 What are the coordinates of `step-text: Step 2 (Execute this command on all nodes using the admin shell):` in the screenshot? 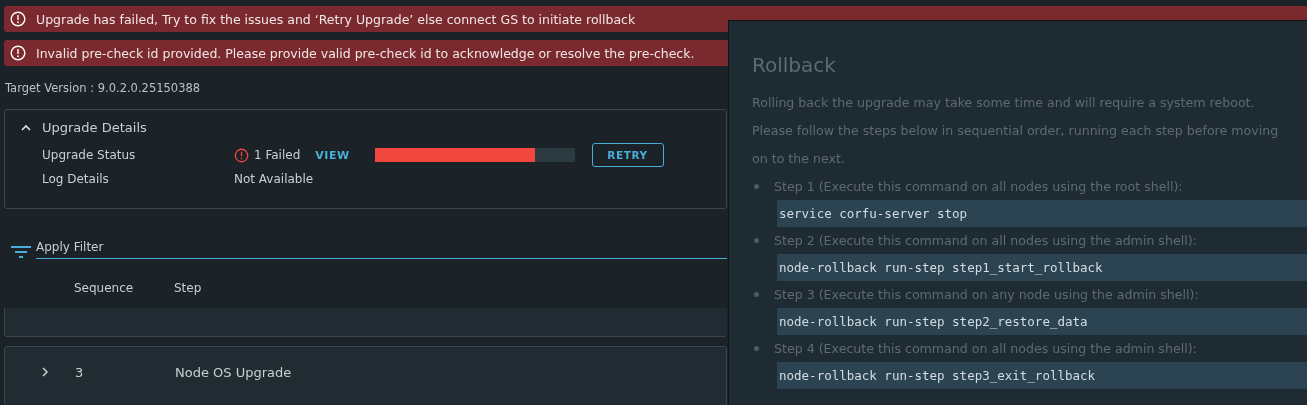 It's located at (985, 240).